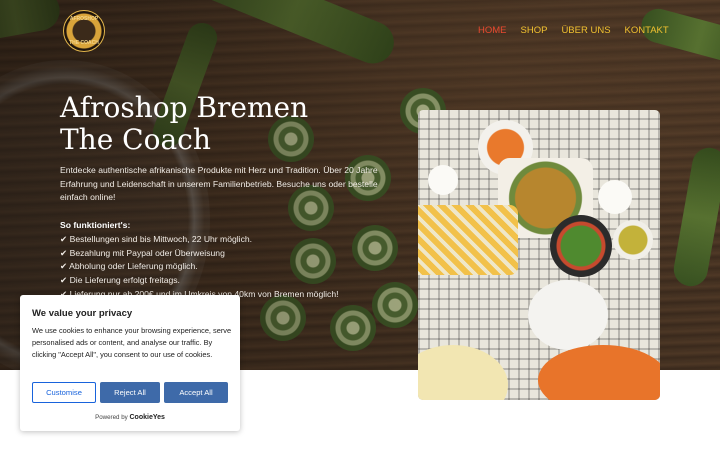 The width and height of the screenshot is (720, 450). What do you see at coordinates (84, 31) in the screenshot?
I see `site-logo: AFROSHOP THE COACH` at bounding box center [84, 31].